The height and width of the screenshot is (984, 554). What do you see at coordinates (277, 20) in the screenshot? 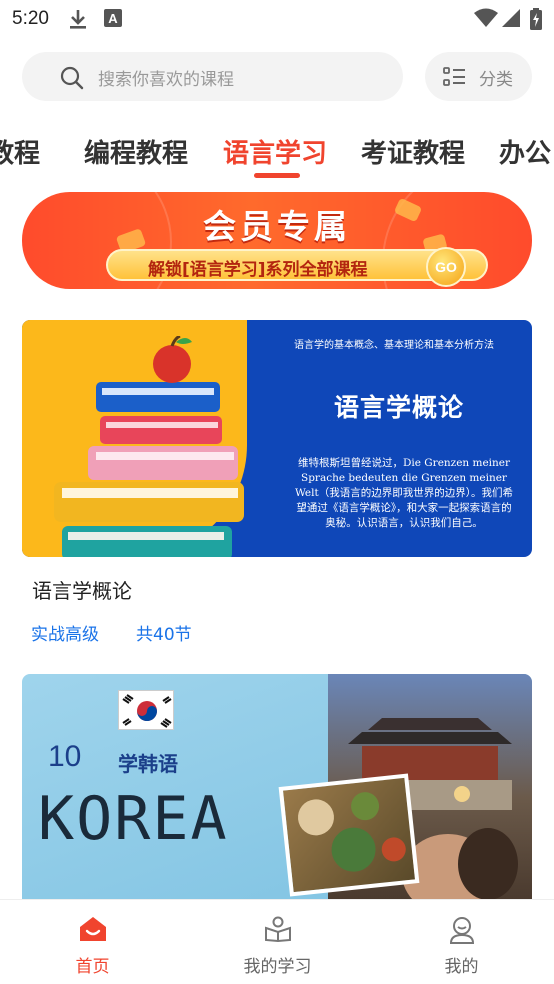
I see `status-bar: 5:20 A` at bounding box center [277, 20].